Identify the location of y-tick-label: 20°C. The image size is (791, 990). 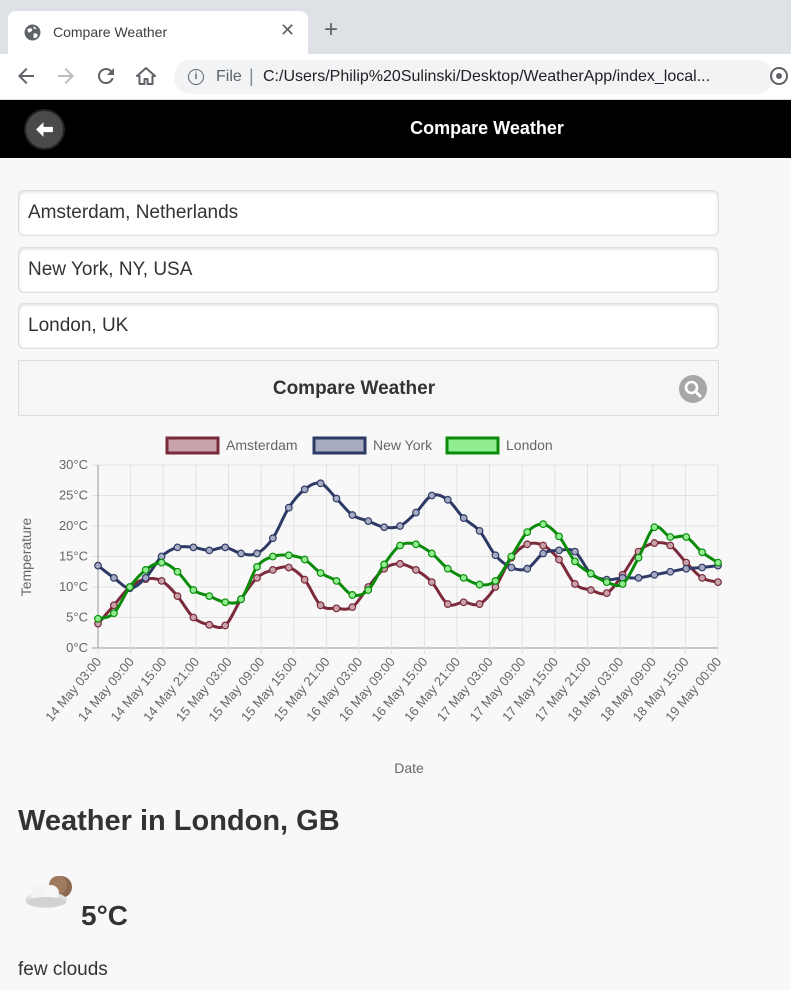
(73, 525).